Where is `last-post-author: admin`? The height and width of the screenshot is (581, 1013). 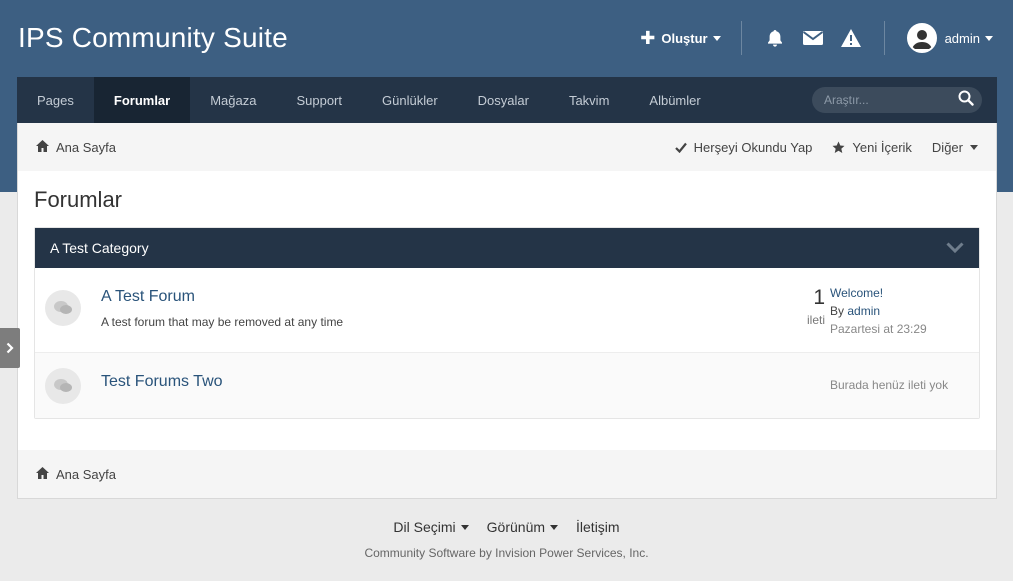
last-post-author: admin is located at coordinates (863, 311).